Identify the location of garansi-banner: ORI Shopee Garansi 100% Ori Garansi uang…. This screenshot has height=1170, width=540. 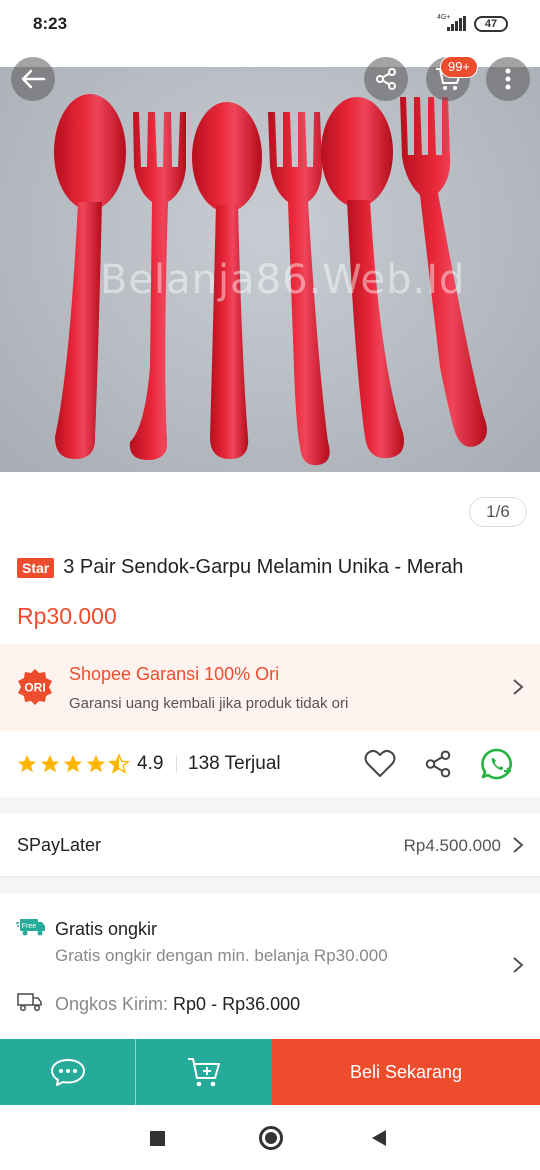
(270, 687).